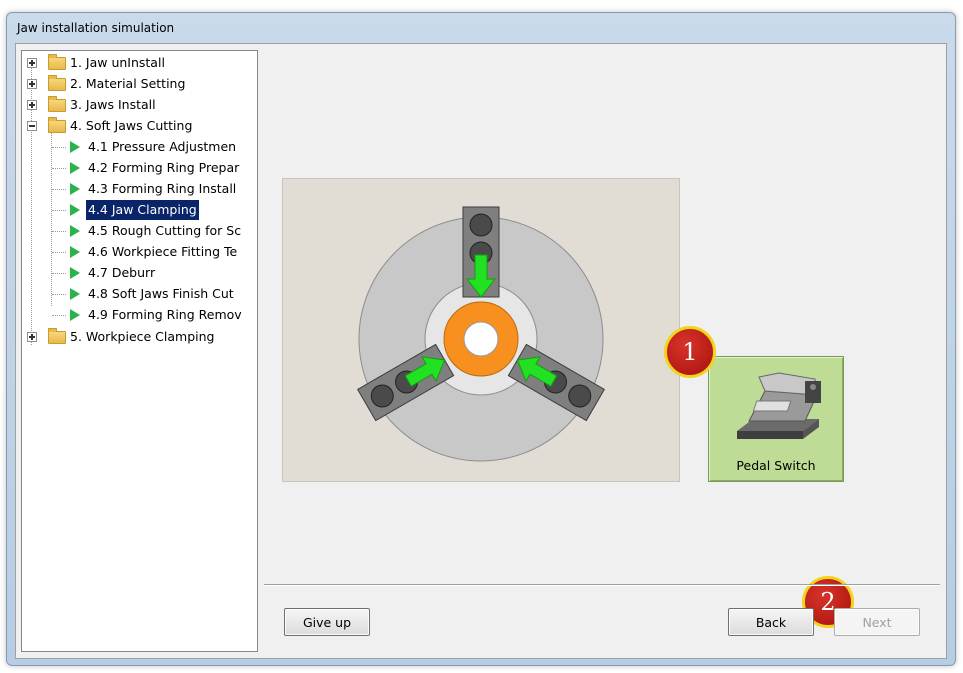  Describe the element at coordinates (877, 622) in the screenshot. I see `next-button: Next` at that location.